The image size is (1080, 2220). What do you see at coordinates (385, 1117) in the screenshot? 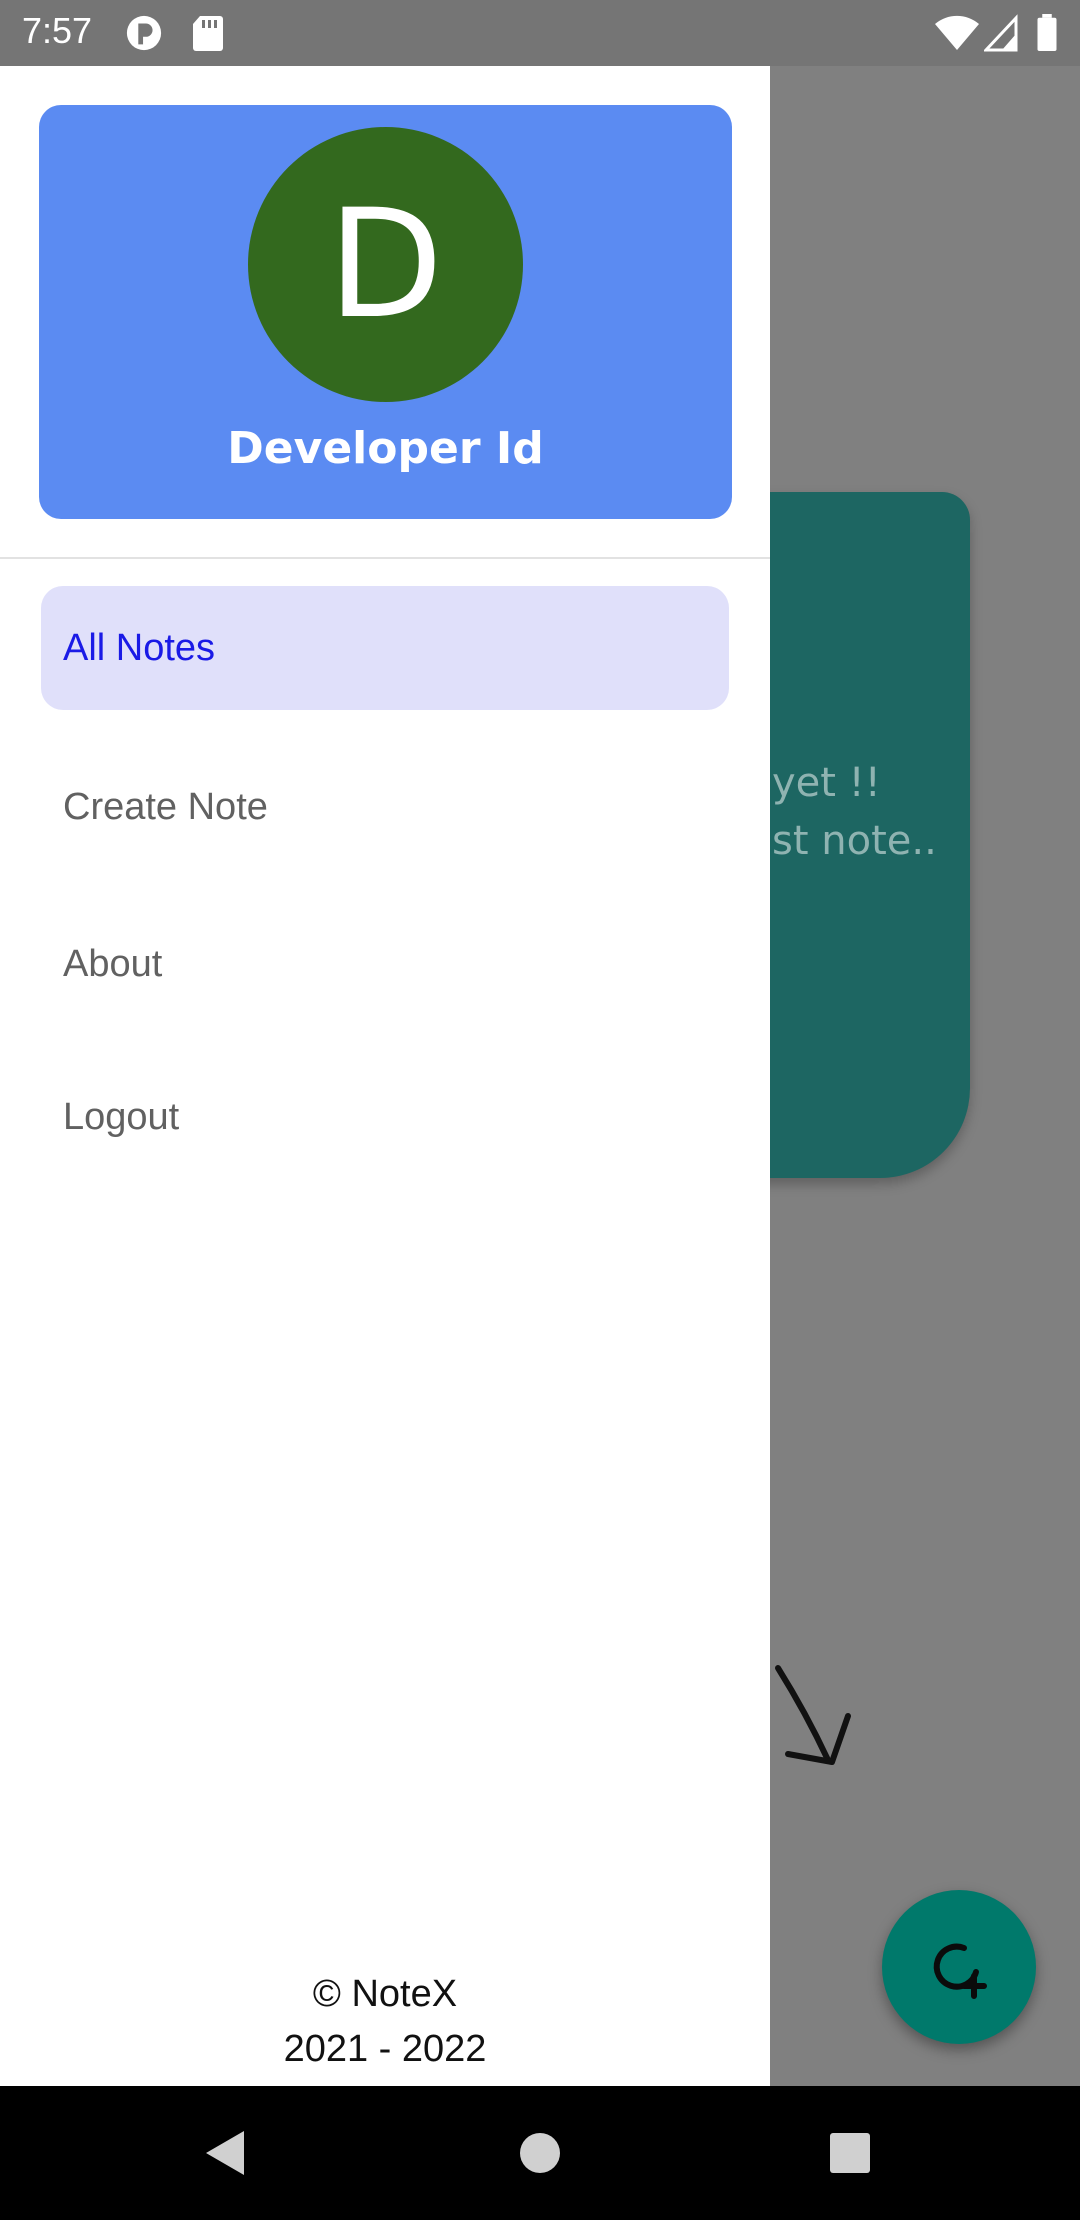
I see `menu-item-logout: Logout` at bounding box center [385, 1117].